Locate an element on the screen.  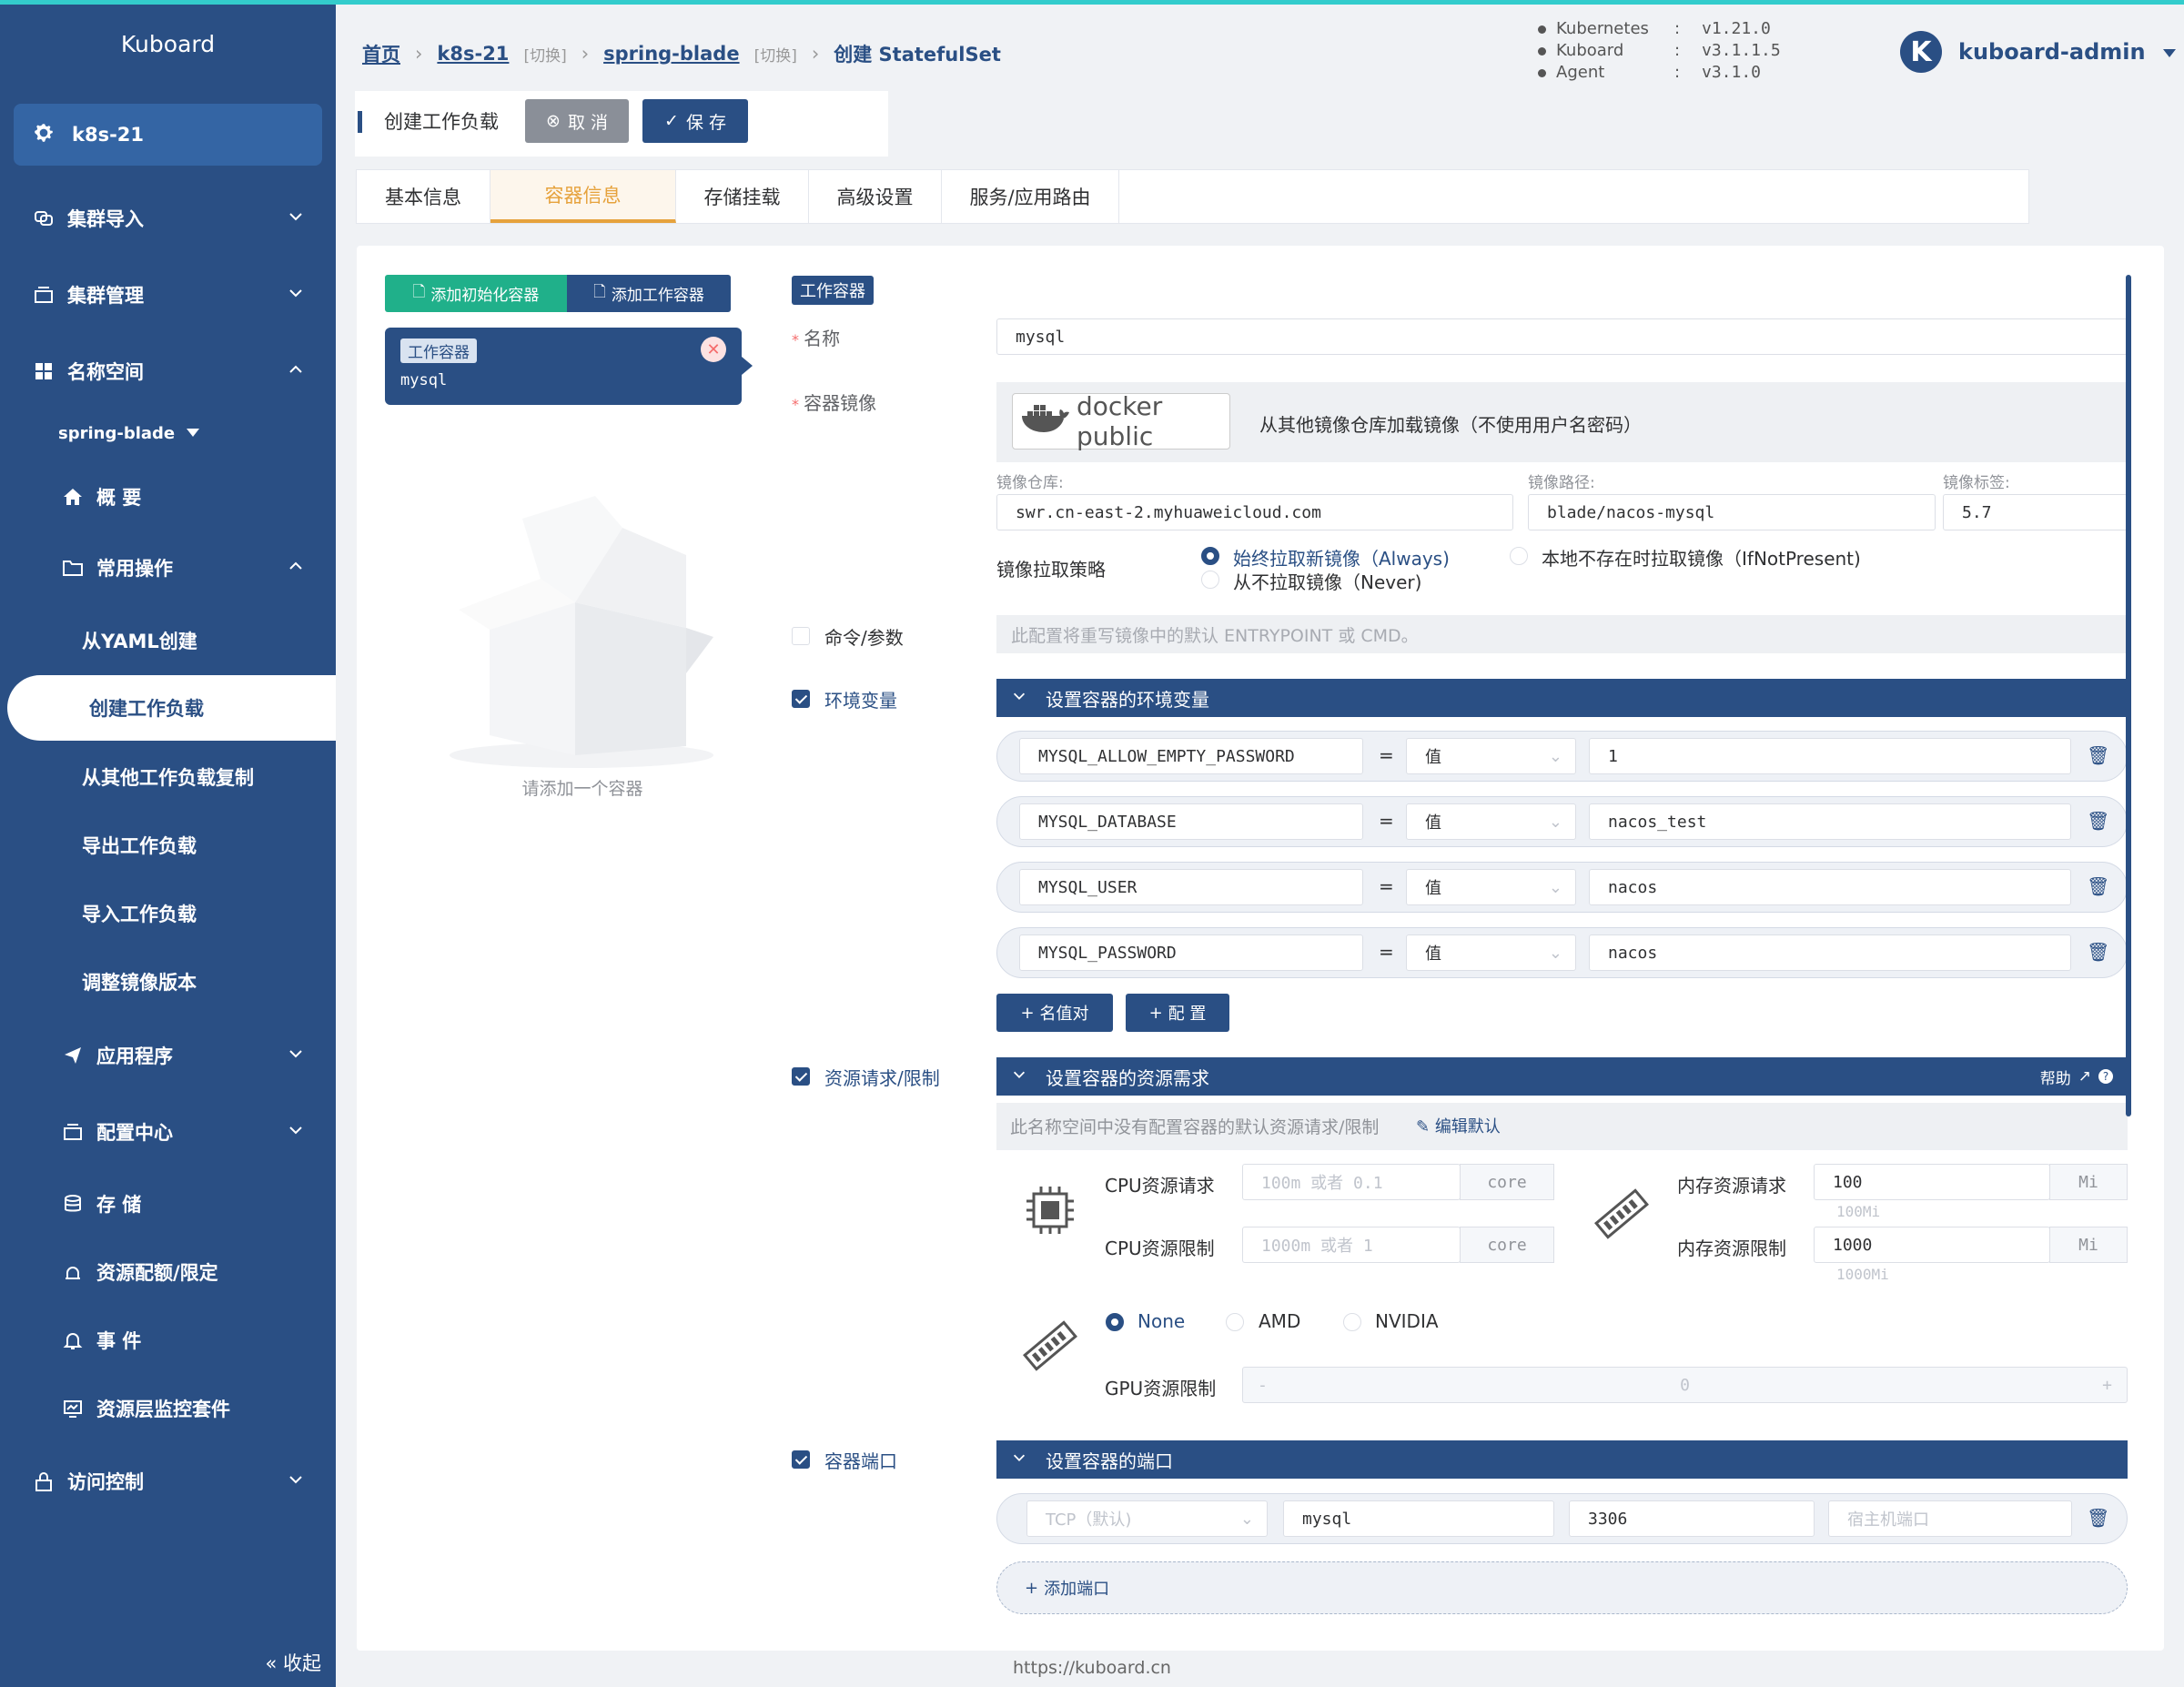
tab-storage-mount: 存储挂载 is located at coordinates (743, 197).